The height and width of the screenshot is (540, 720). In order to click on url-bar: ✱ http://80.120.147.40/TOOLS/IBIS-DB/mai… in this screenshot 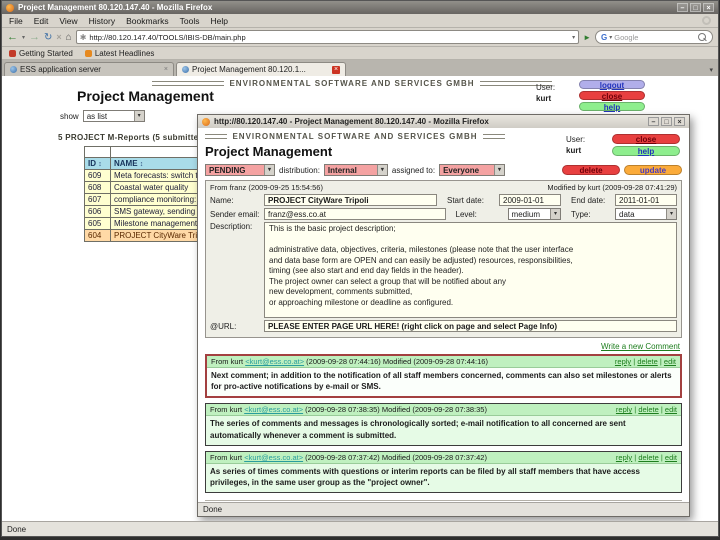, I will do `click(327, 37)`.